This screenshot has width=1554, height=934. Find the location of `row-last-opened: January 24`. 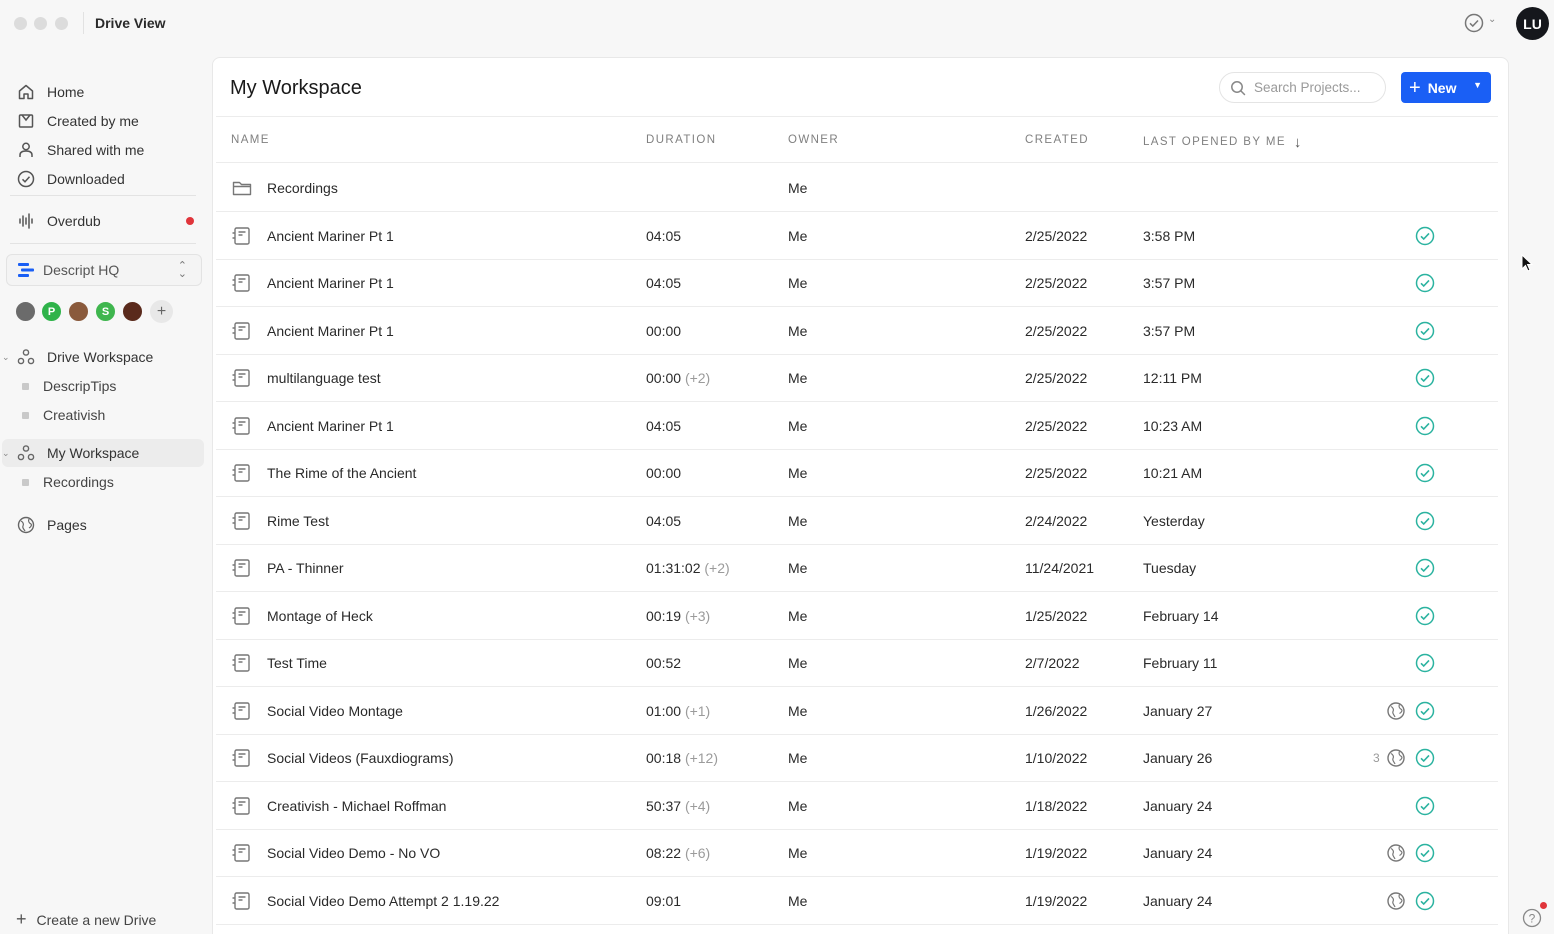

row-last-opened: January 24 is located at coordinates (1178, 805).